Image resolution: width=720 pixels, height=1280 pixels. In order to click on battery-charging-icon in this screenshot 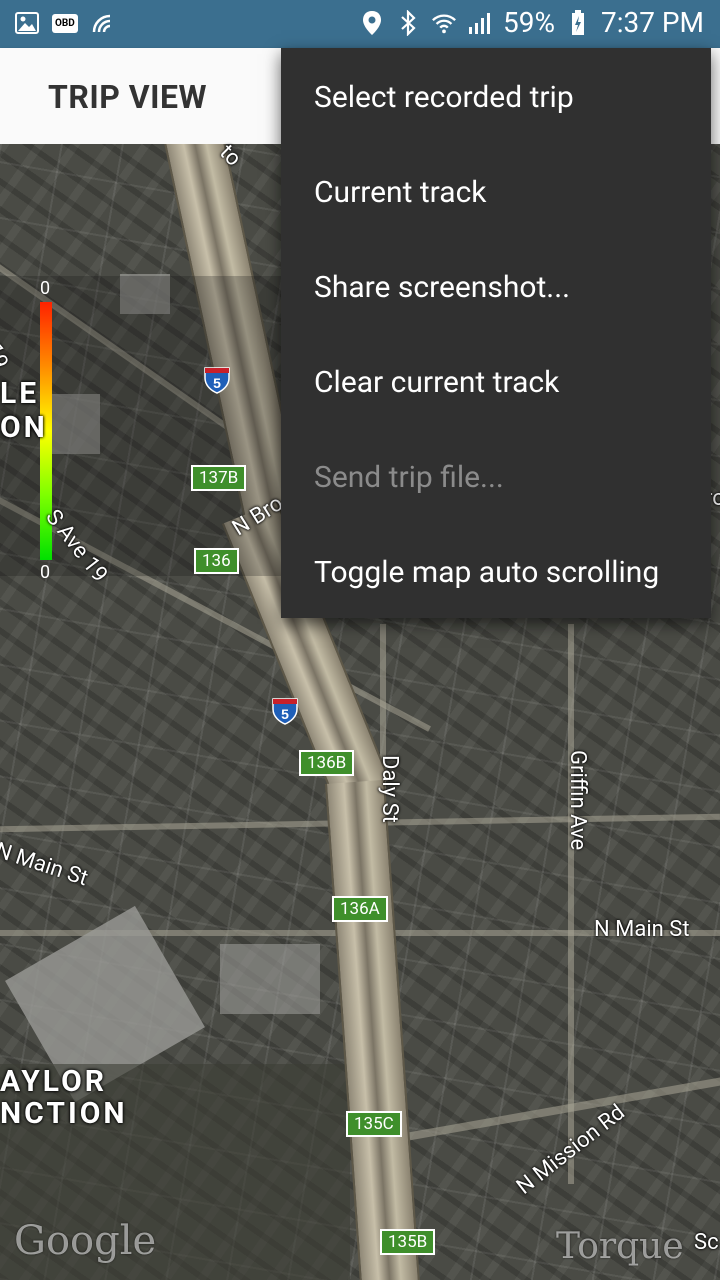, I will do `click(578, 22)`.